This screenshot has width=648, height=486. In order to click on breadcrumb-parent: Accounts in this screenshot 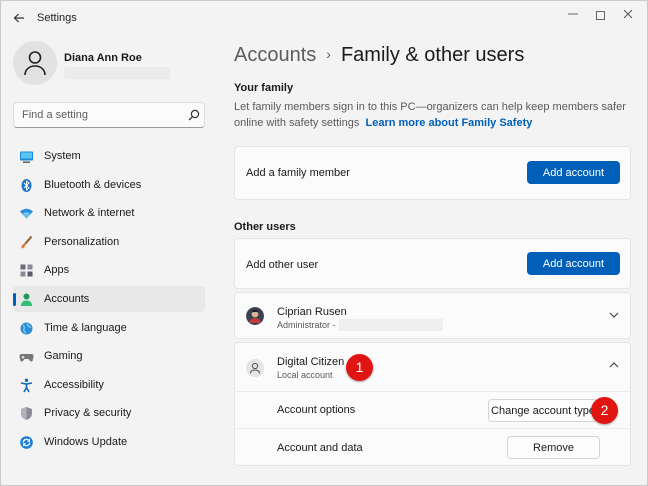, I will do `click(275, 55)`.